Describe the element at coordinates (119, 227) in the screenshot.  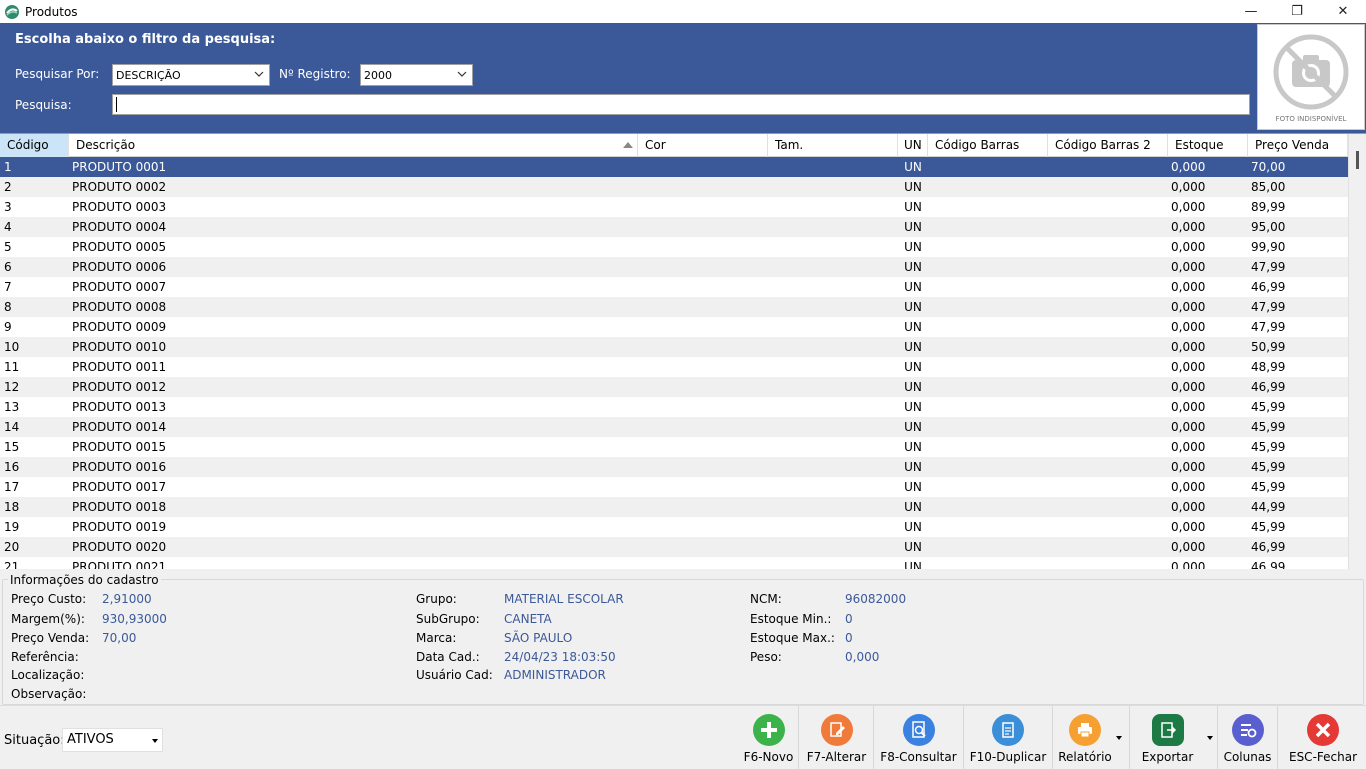
I see `cell-descricao: PRODUTO 0004` at that location.